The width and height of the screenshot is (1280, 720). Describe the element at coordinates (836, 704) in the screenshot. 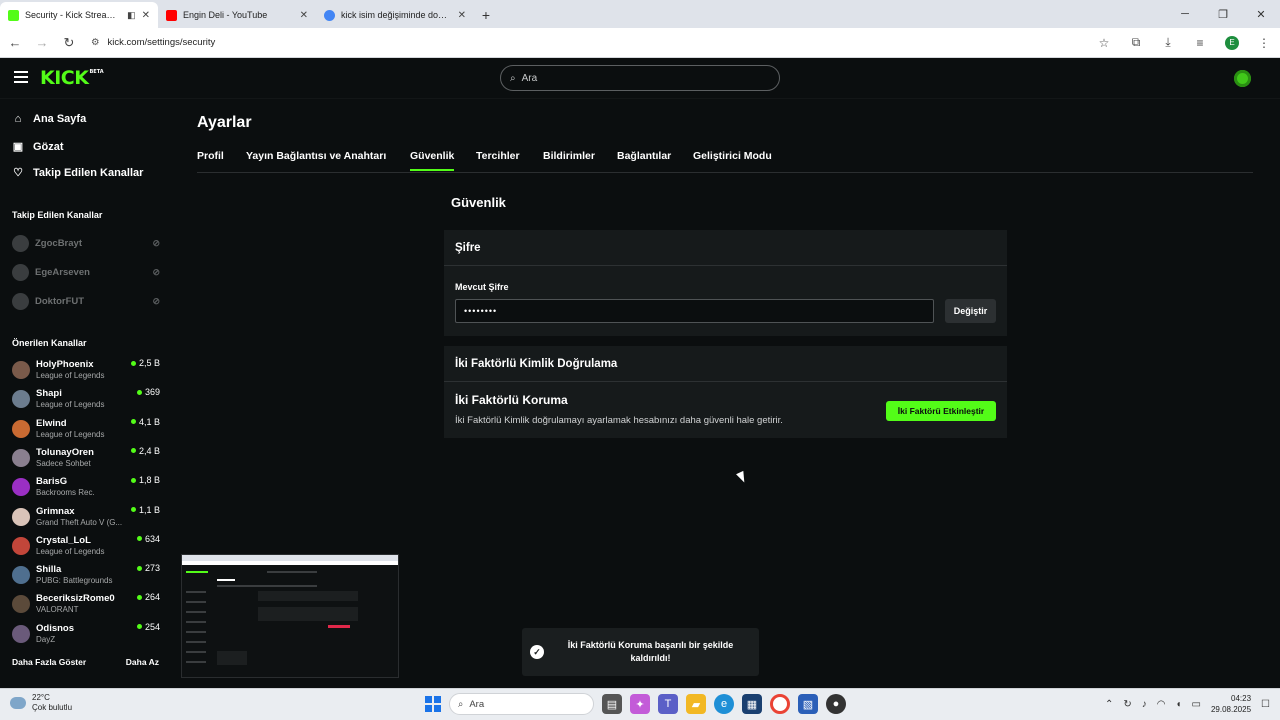

I see `recorder-icon: ●` at that location.